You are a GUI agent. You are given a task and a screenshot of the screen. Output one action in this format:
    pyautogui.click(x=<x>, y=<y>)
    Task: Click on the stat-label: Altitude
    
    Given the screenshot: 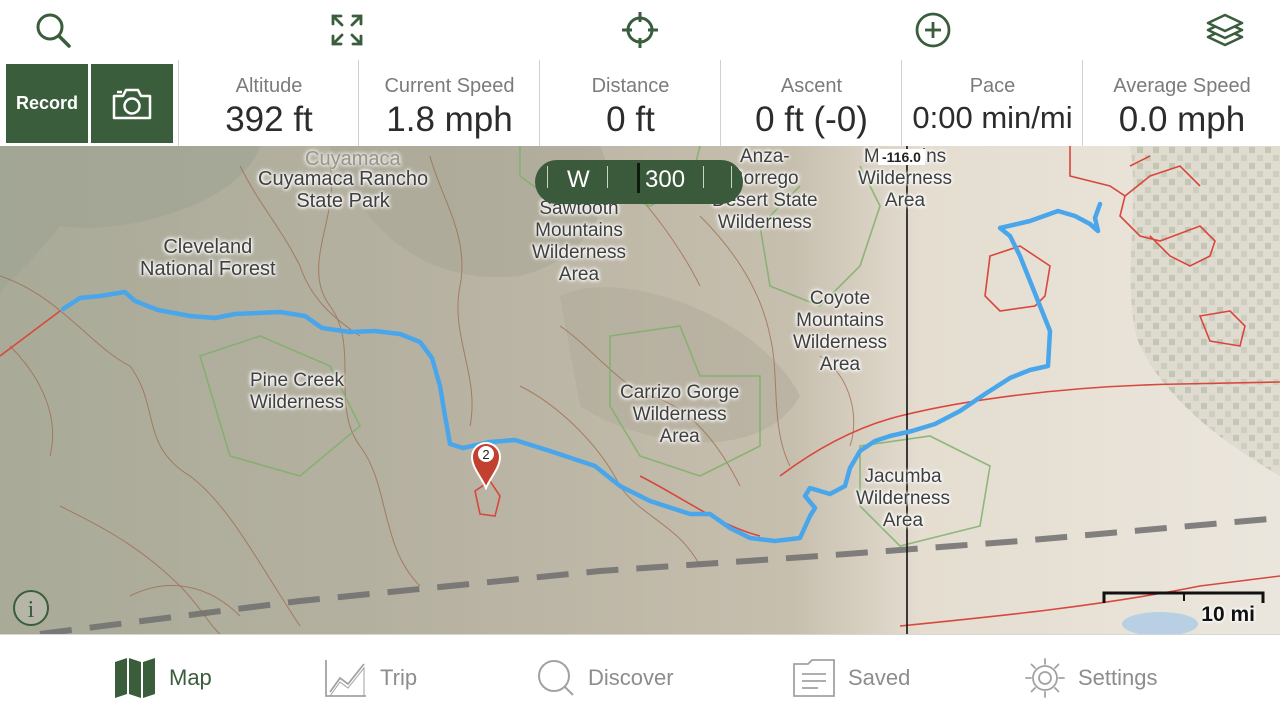 What is the action you would take?
    pyautogui.click(x=269, y=86)
    